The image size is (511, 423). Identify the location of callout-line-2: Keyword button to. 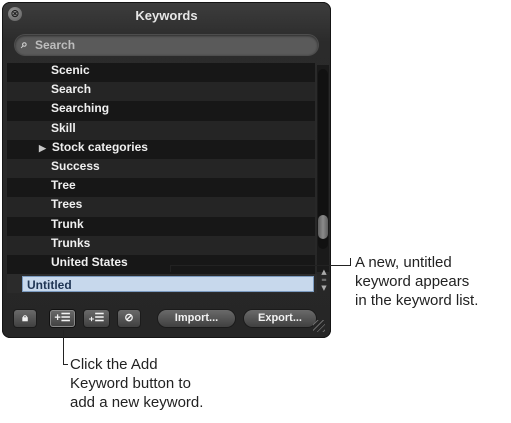
(130, 383).